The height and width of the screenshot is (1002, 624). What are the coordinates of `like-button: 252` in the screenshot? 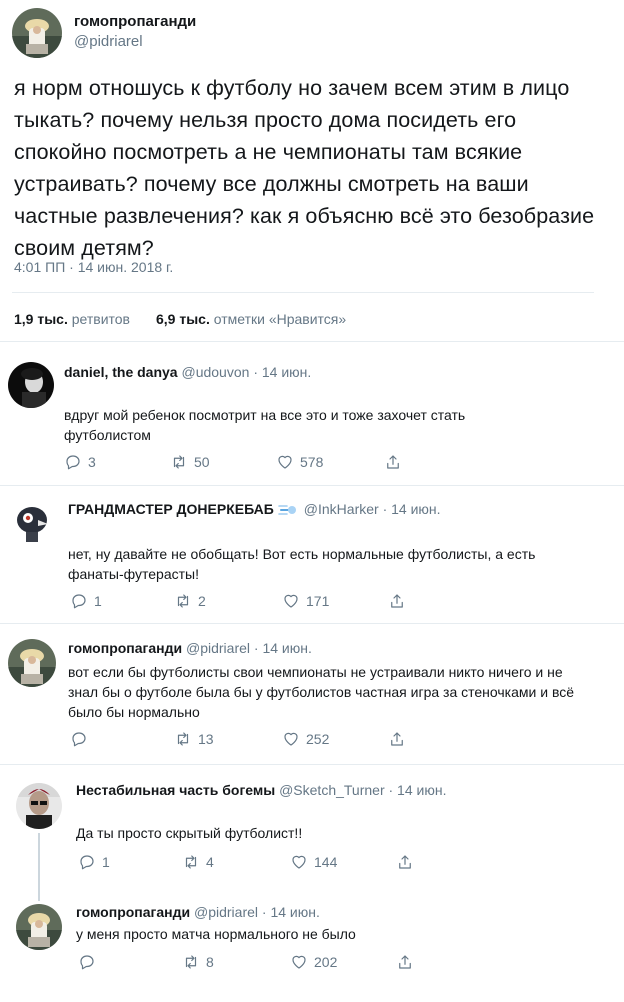 It's located at (305, 739).